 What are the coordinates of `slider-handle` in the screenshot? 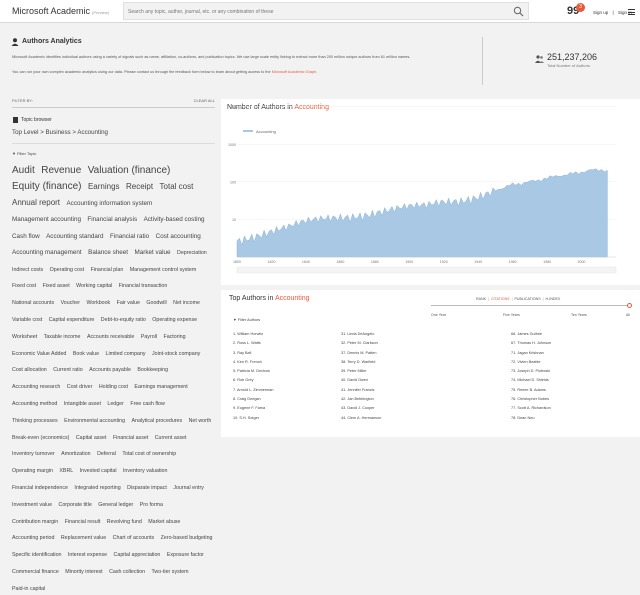 It's located at (629, 305).